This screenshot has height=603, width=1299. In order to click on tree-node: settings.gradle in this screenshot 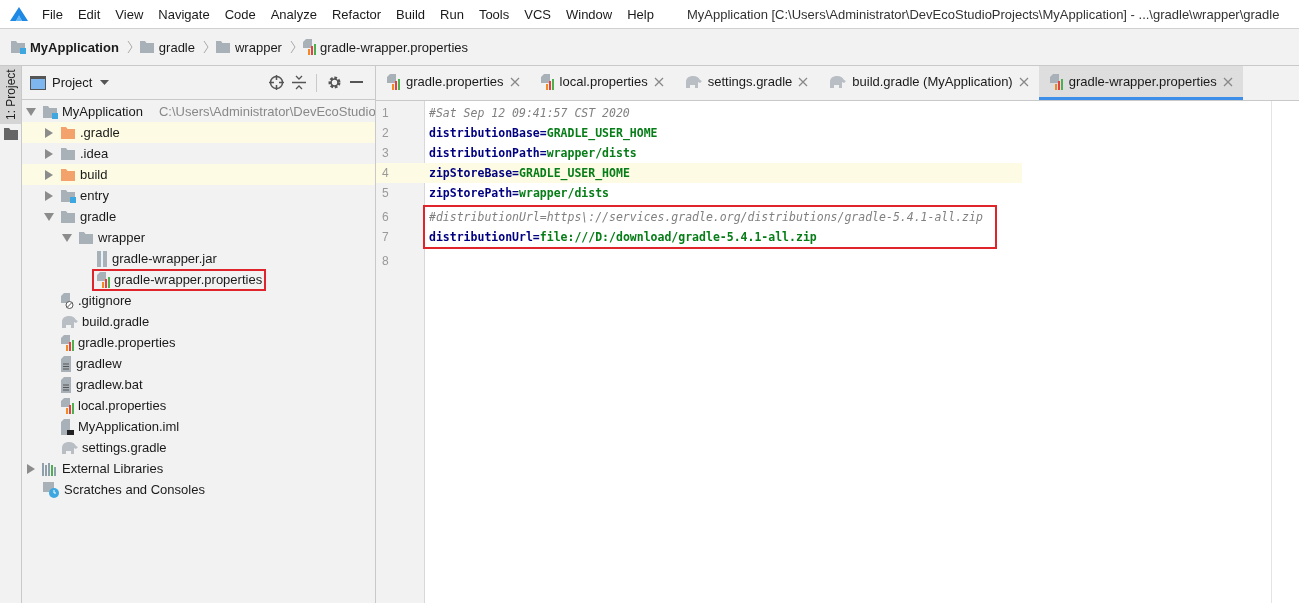, I will do `click(113, 447)`.